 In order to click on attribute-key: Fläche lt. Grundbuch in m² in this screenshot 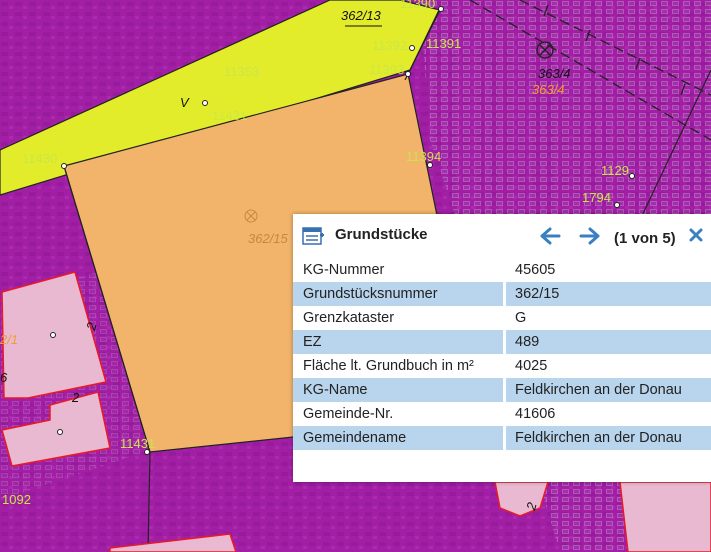, I will do `click(399, 366)`.